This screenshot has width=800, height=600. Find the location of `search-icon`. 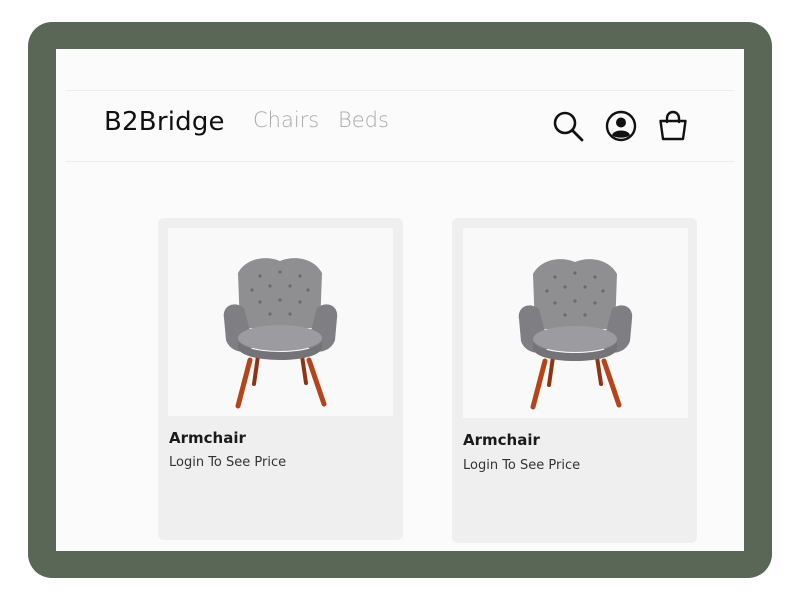

search-icon is located at coordinates (568, 126).